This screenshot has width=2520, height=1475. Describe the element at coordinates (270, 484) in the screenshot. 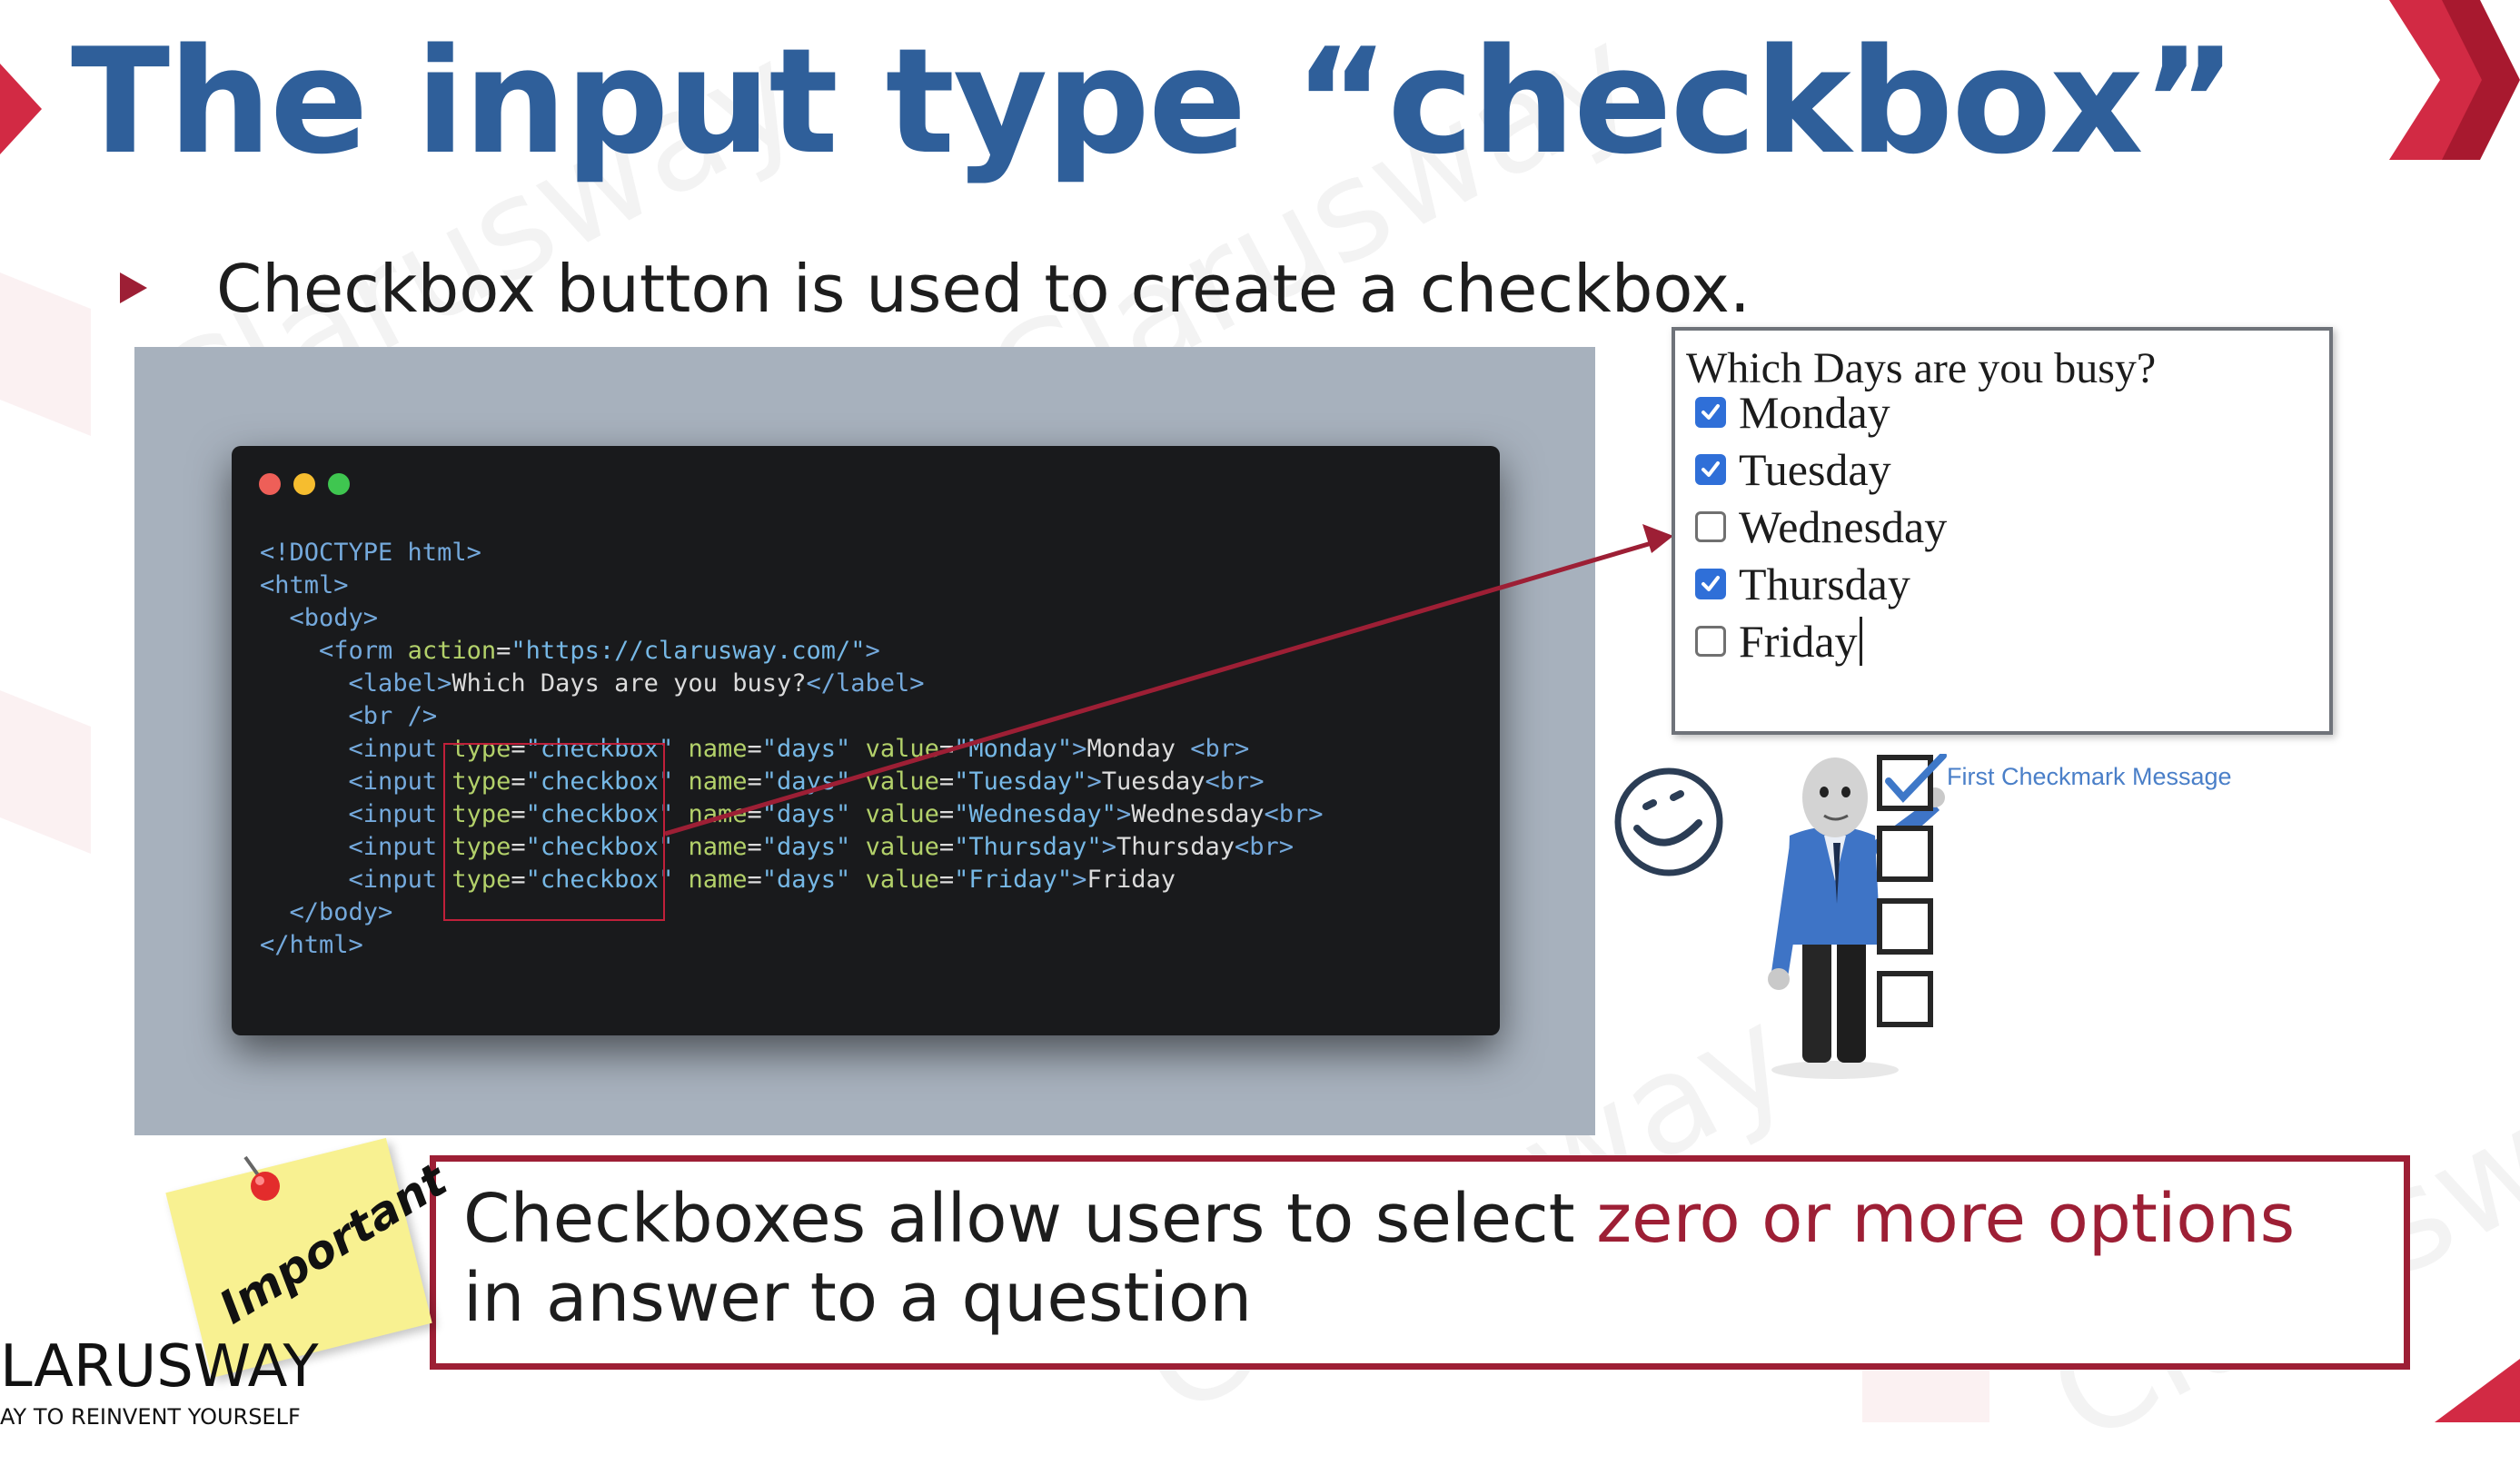

I see `close-dot-icon` at that location.